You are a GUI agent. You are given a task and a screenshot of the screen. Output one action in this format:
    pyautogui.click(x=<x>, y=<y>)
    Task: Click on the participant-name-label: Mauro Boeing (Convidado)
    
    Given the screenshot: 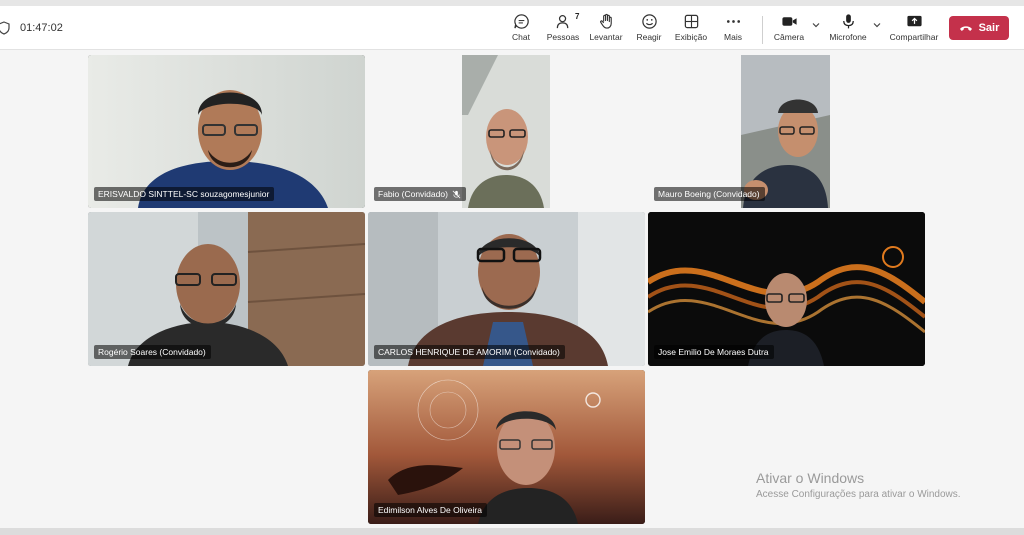 What is the action you would take?
    pyautogui.click(x=709, y=194)
    